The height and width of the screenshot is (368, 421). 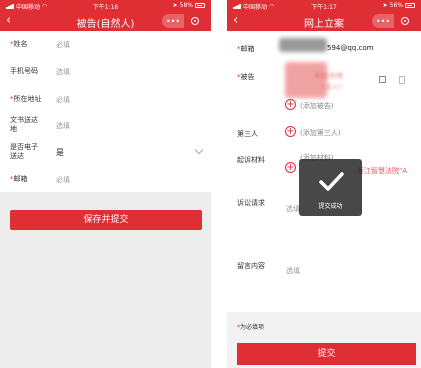 What do you see at coordinates (290, 104) in the screenshot?
I see `add-defendant-icon: +` at bounding box center [290, 104].